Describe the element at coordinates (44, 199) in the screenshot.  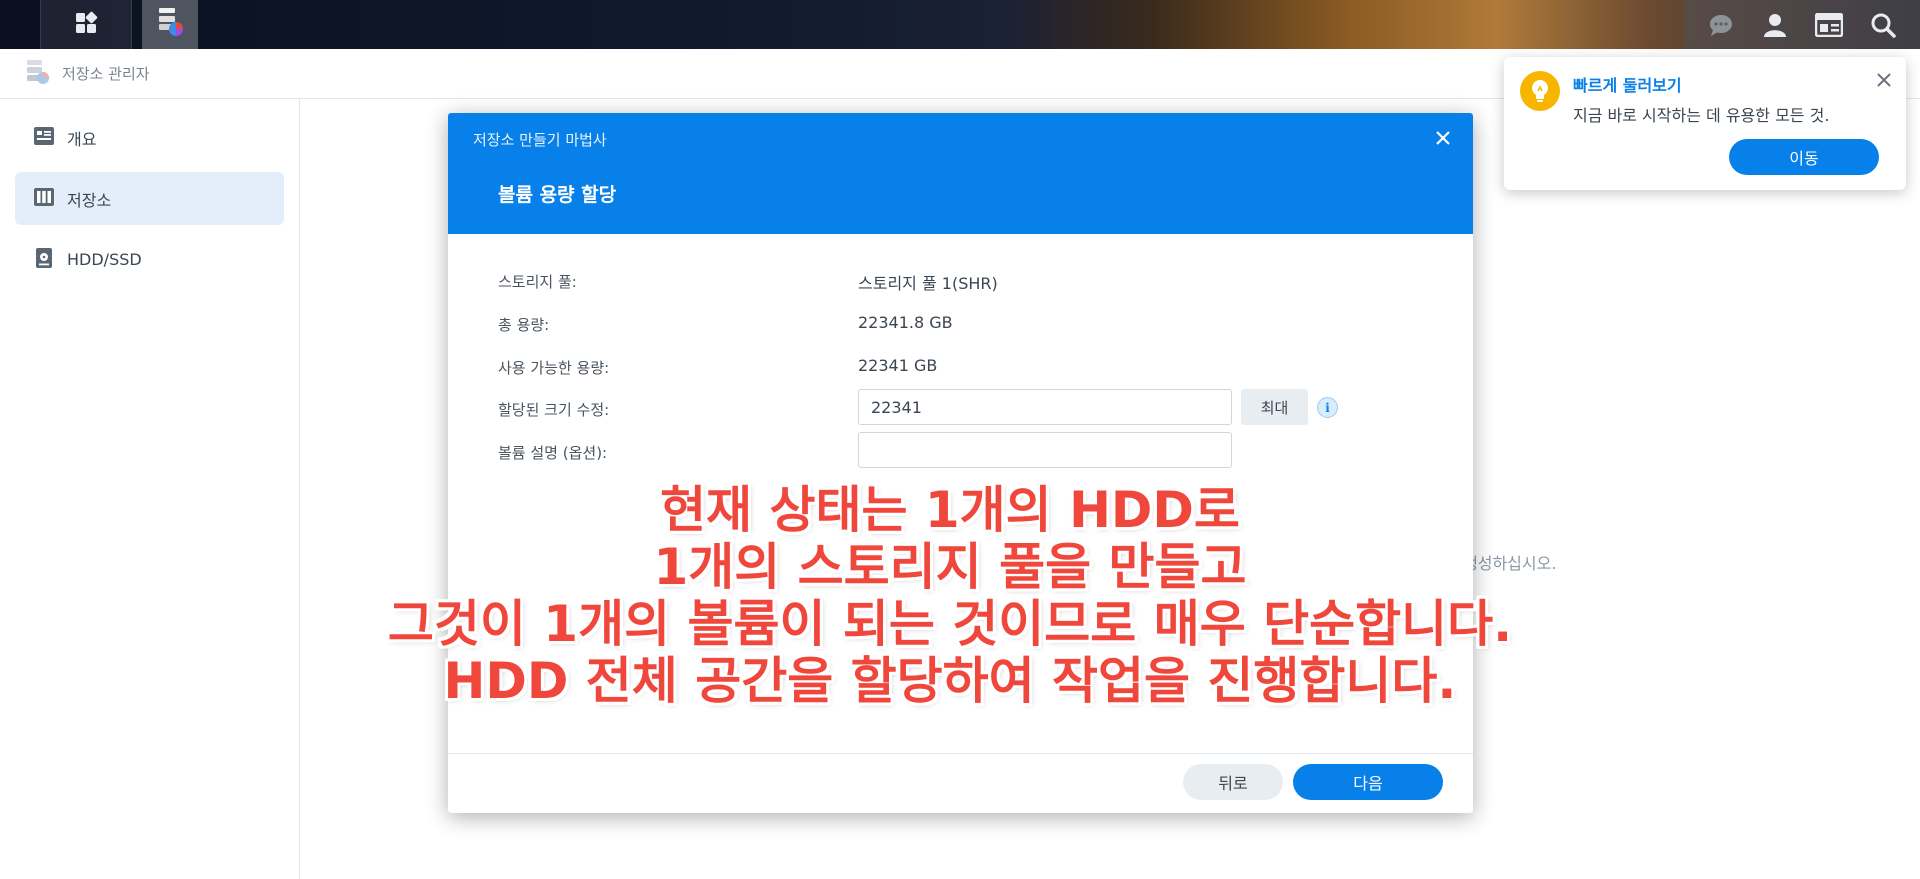
I see `storage-icon` at that location.